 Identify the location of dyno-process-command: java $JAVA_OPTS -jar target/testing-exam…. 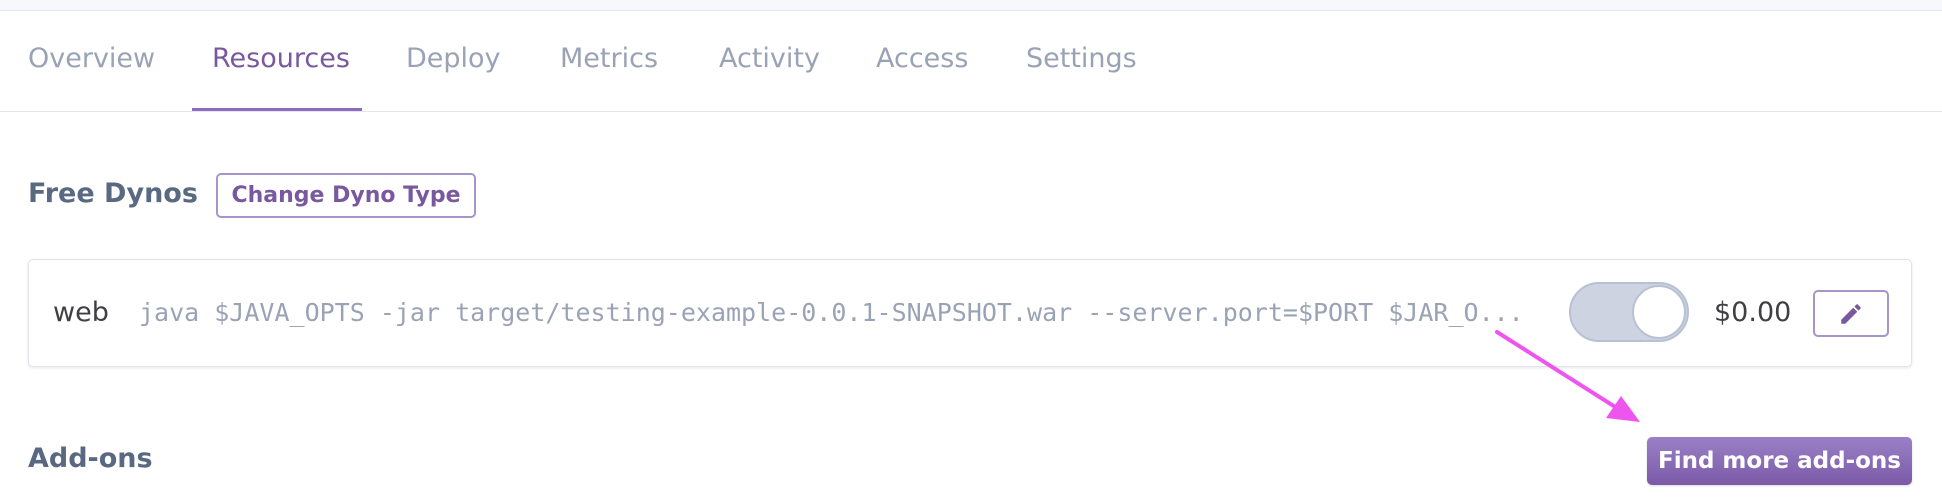
(831, 312).